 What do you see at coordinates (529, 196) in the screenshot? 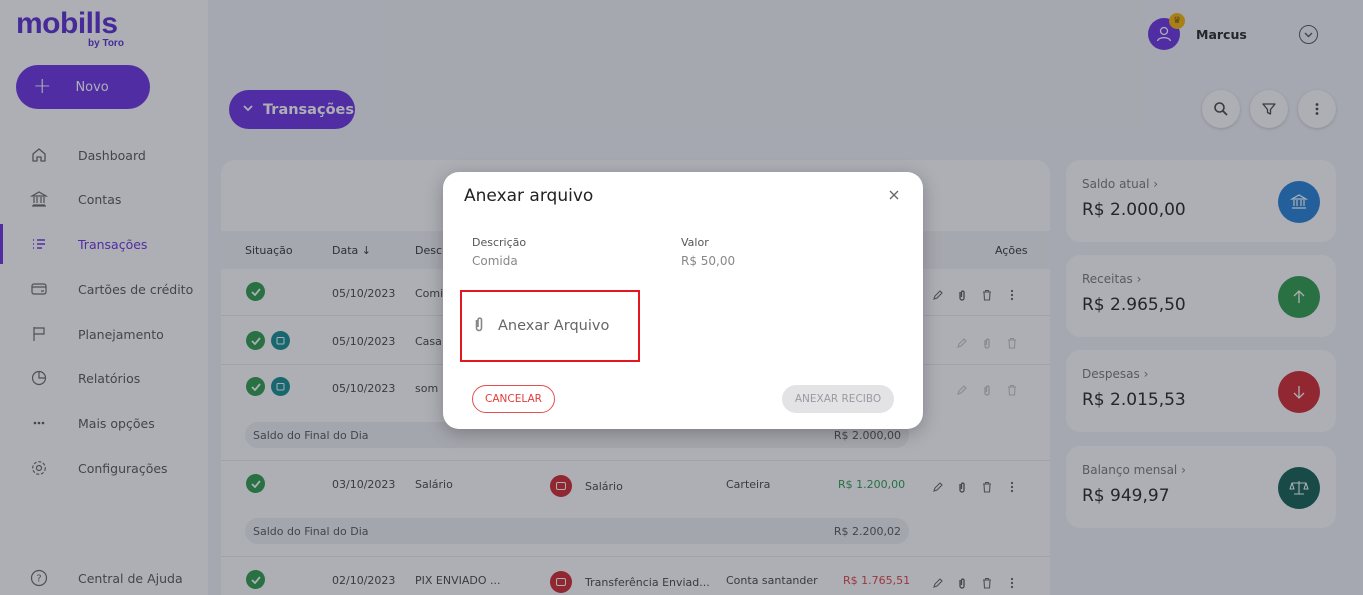
I see `dialog-title: Anexar arquivo` at bounding box center [529, 196].